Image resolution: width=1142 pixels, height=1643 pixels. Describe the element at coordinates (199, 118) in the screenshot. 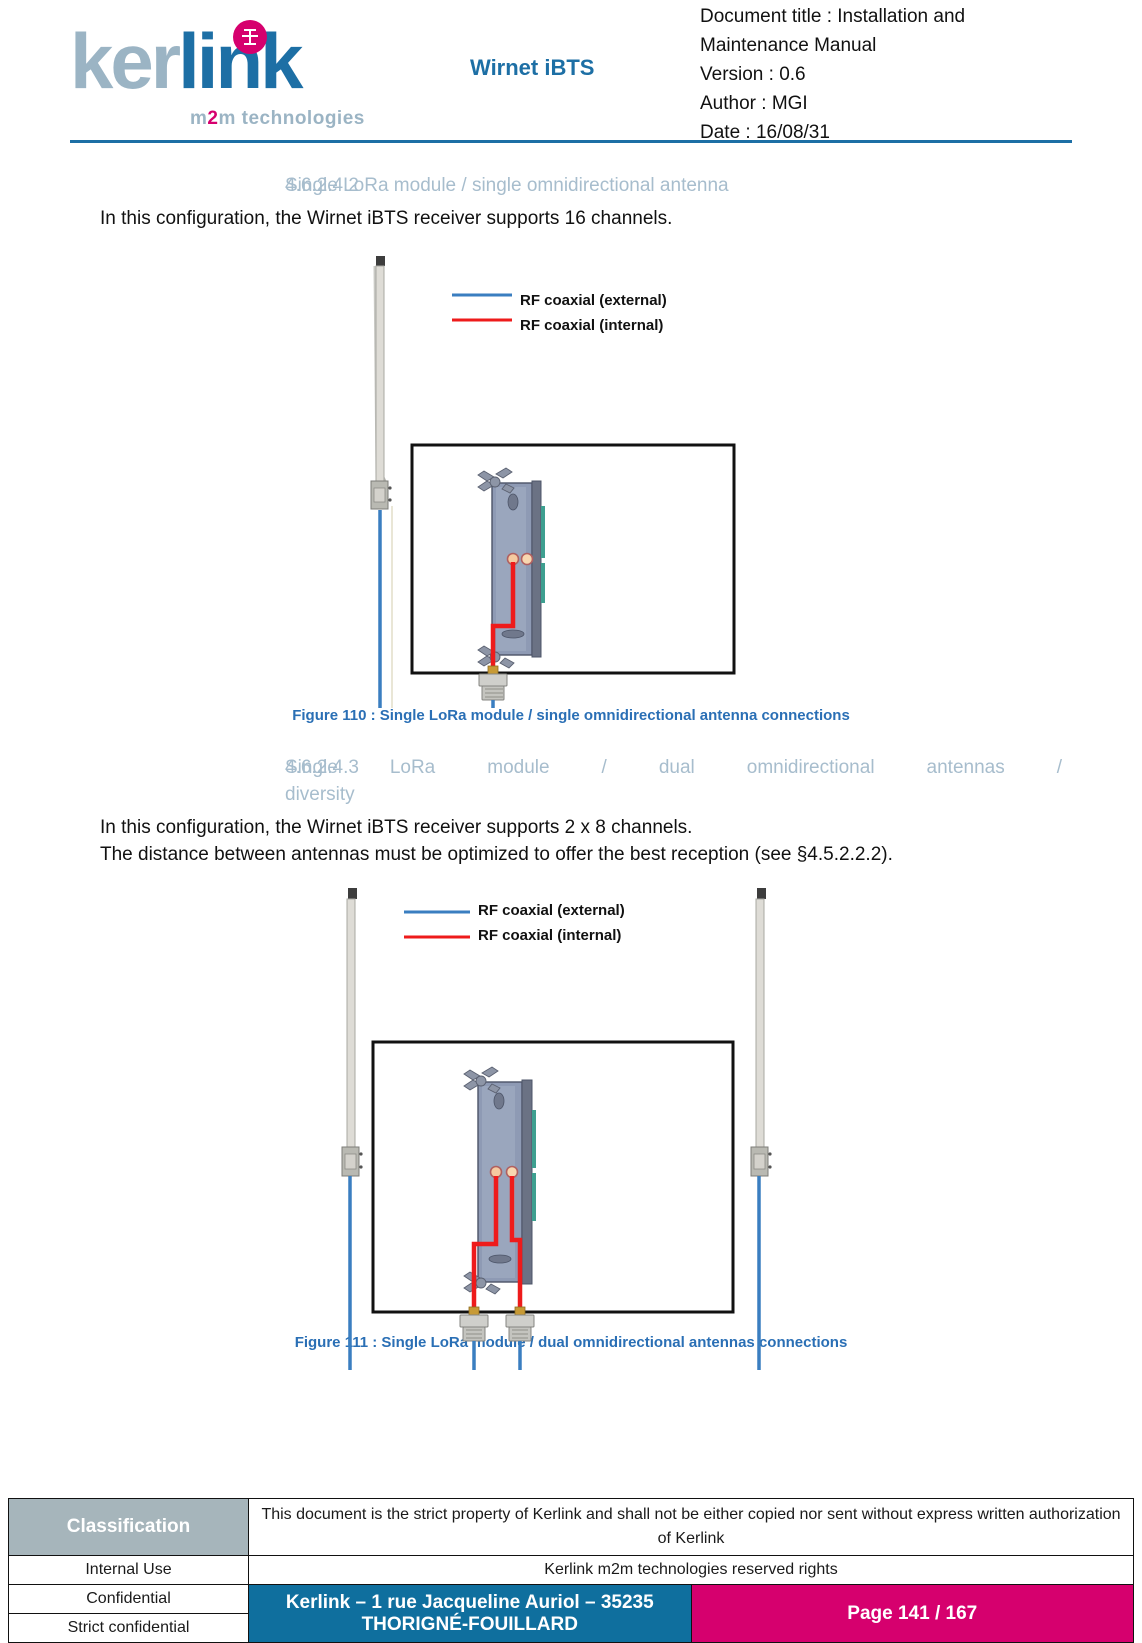

I see `tagline-pre: m` at that location.